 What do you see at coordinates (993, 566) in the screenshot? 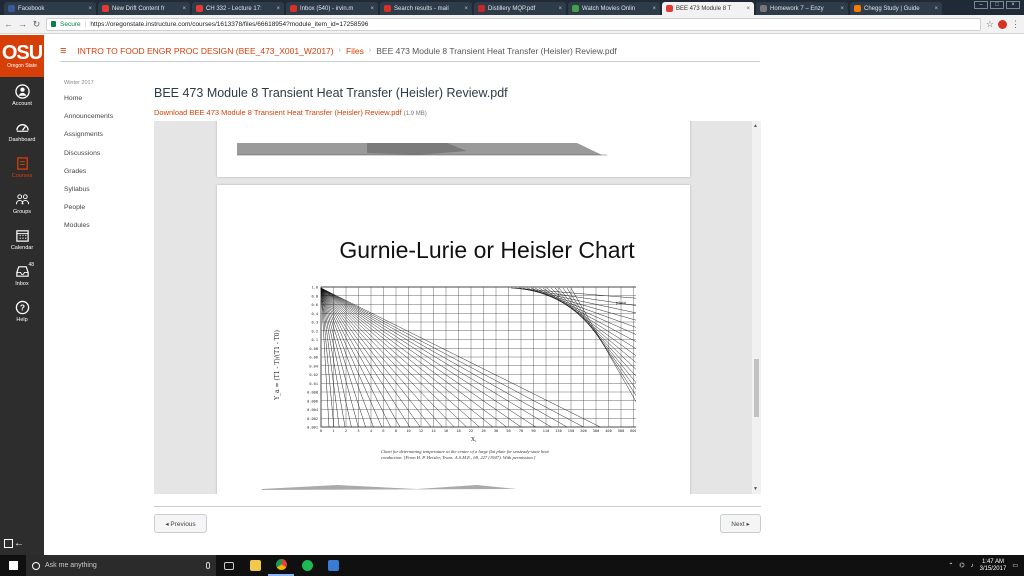
I see `clock: 1:47 AM 3/15/2017` at bounding box center [993, 566].